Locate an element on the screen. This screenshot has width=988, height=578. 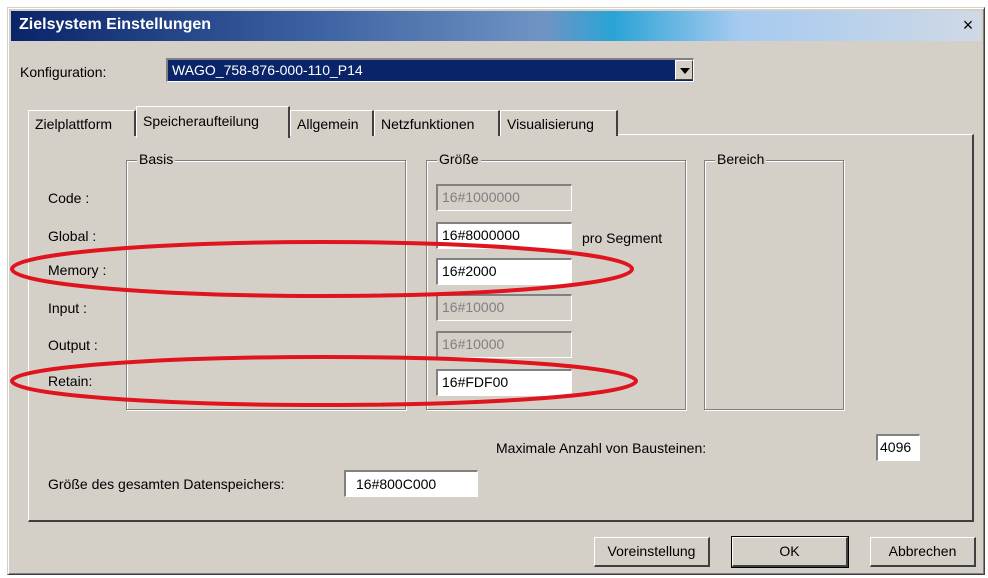
tab-speicheraufteilung: Speicheraufteilung is located at coordinates (213, 122).